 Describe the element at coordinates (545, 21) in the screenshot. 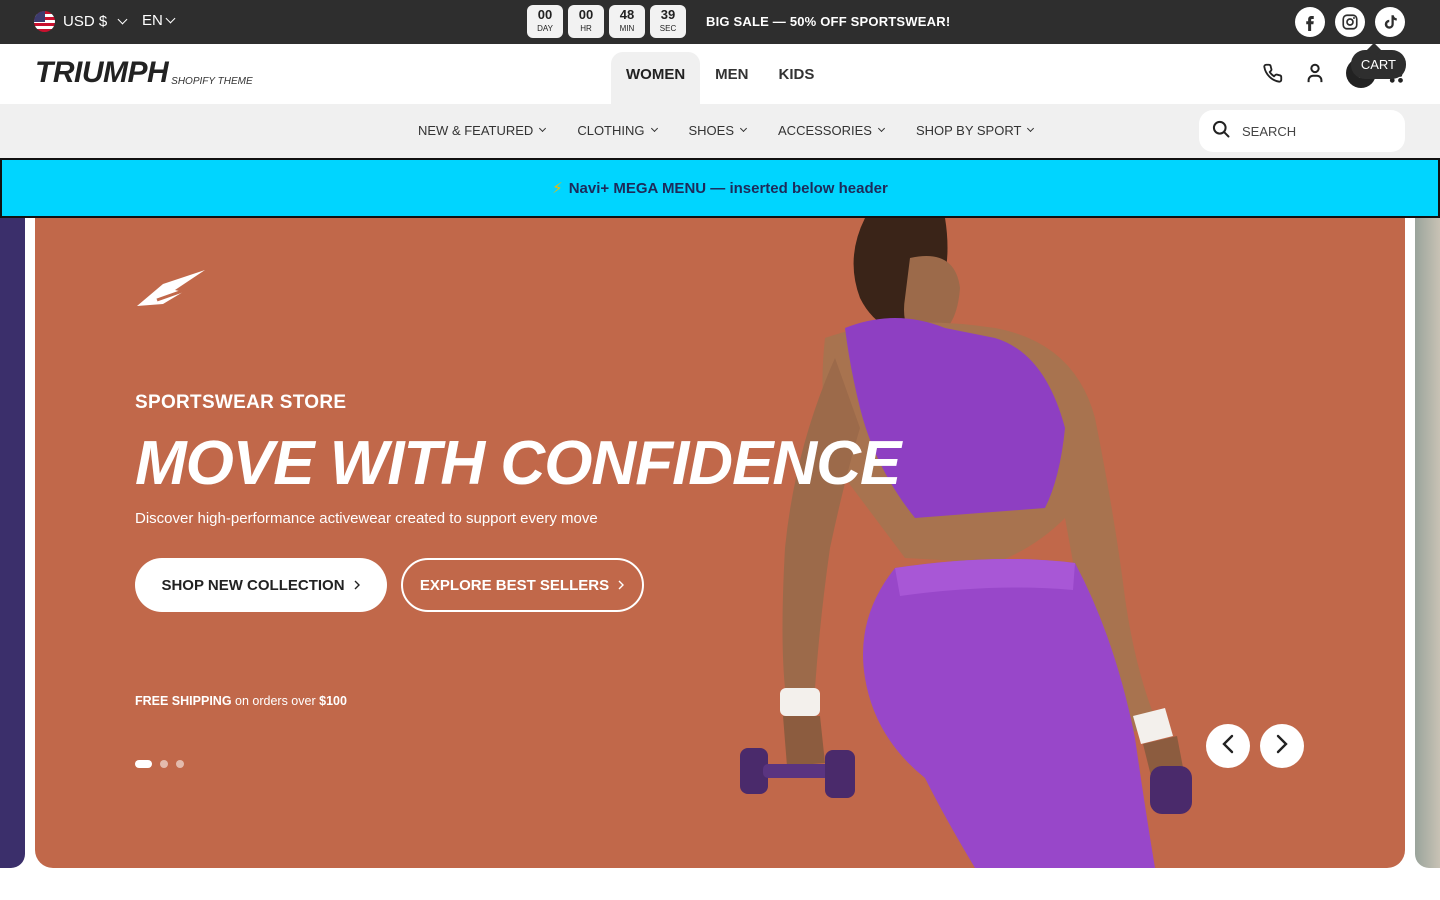

I see `countdown-days: 00 DAY` at that location.